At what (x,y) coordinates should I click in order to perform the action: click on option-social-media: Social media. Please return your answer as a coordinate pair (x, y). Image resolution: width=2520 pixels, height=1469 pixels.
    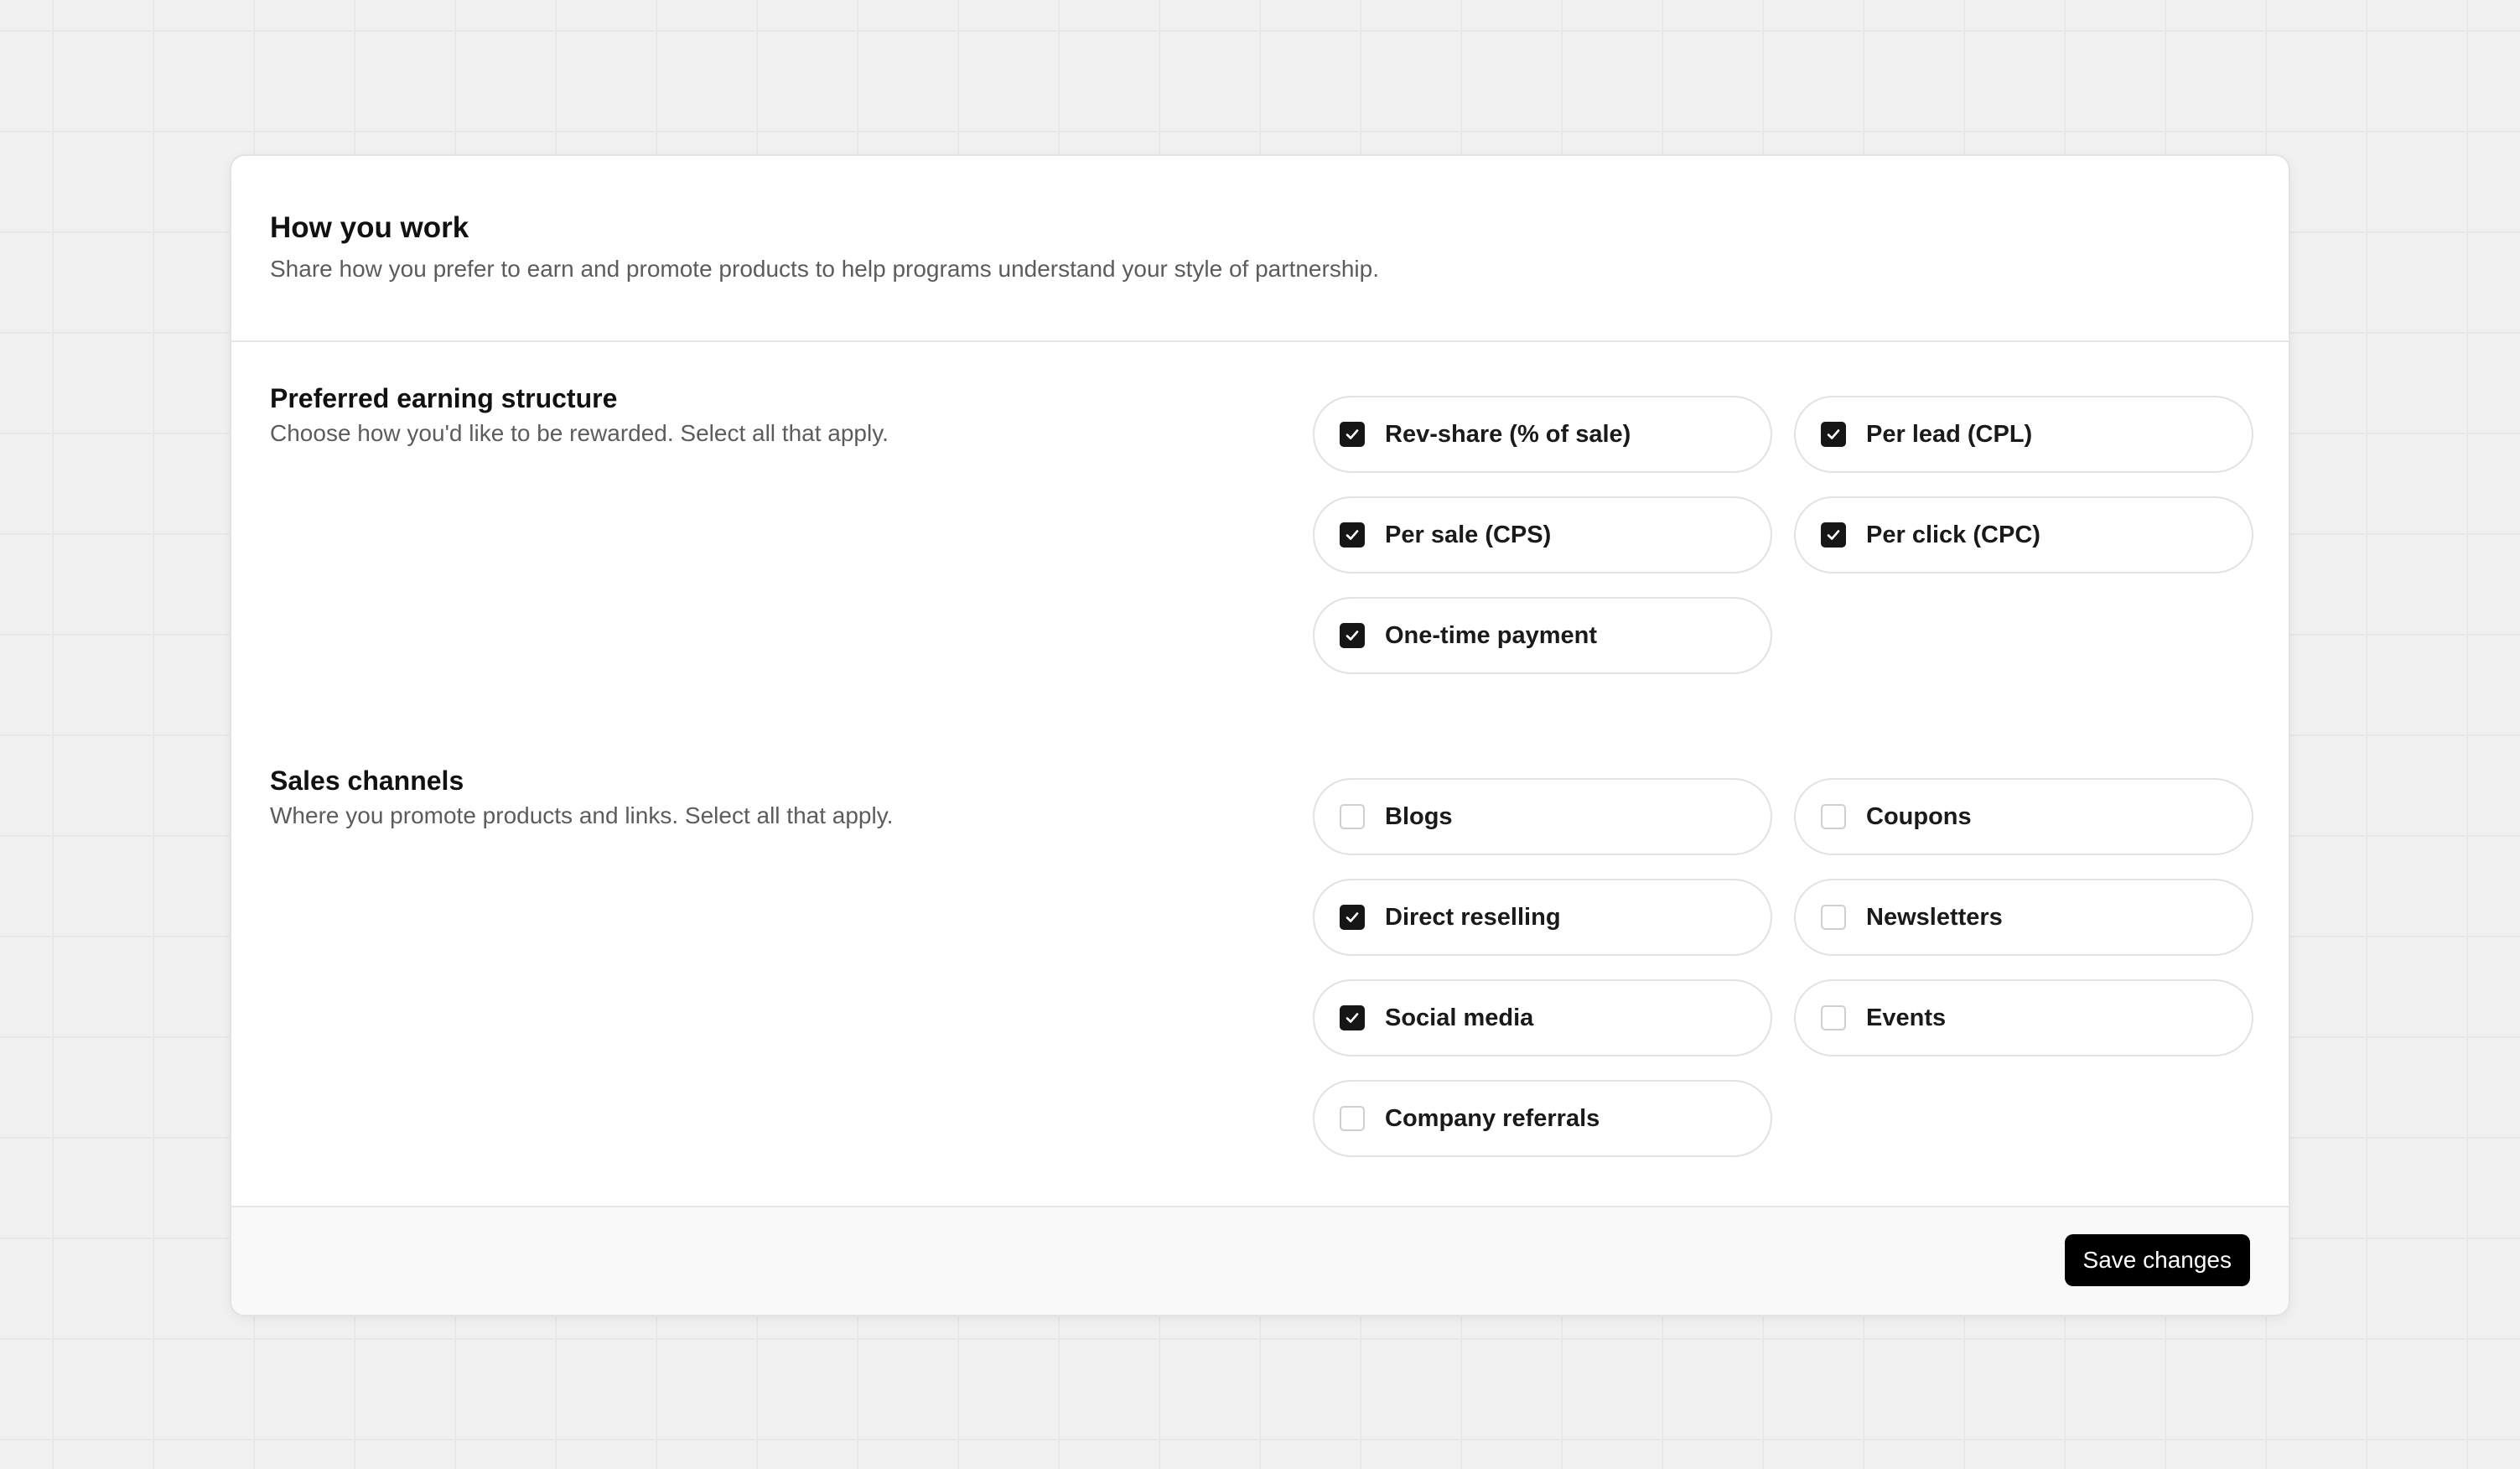
    Looking at the image, I should click on (1542, 1018).